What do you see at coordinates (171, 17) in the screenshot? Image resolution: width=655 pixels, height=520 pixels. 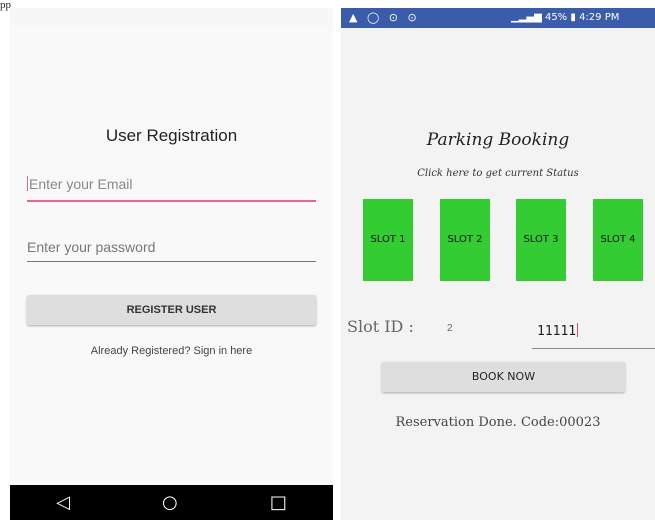 I see `status-bar` at bounding box center [171, 17].